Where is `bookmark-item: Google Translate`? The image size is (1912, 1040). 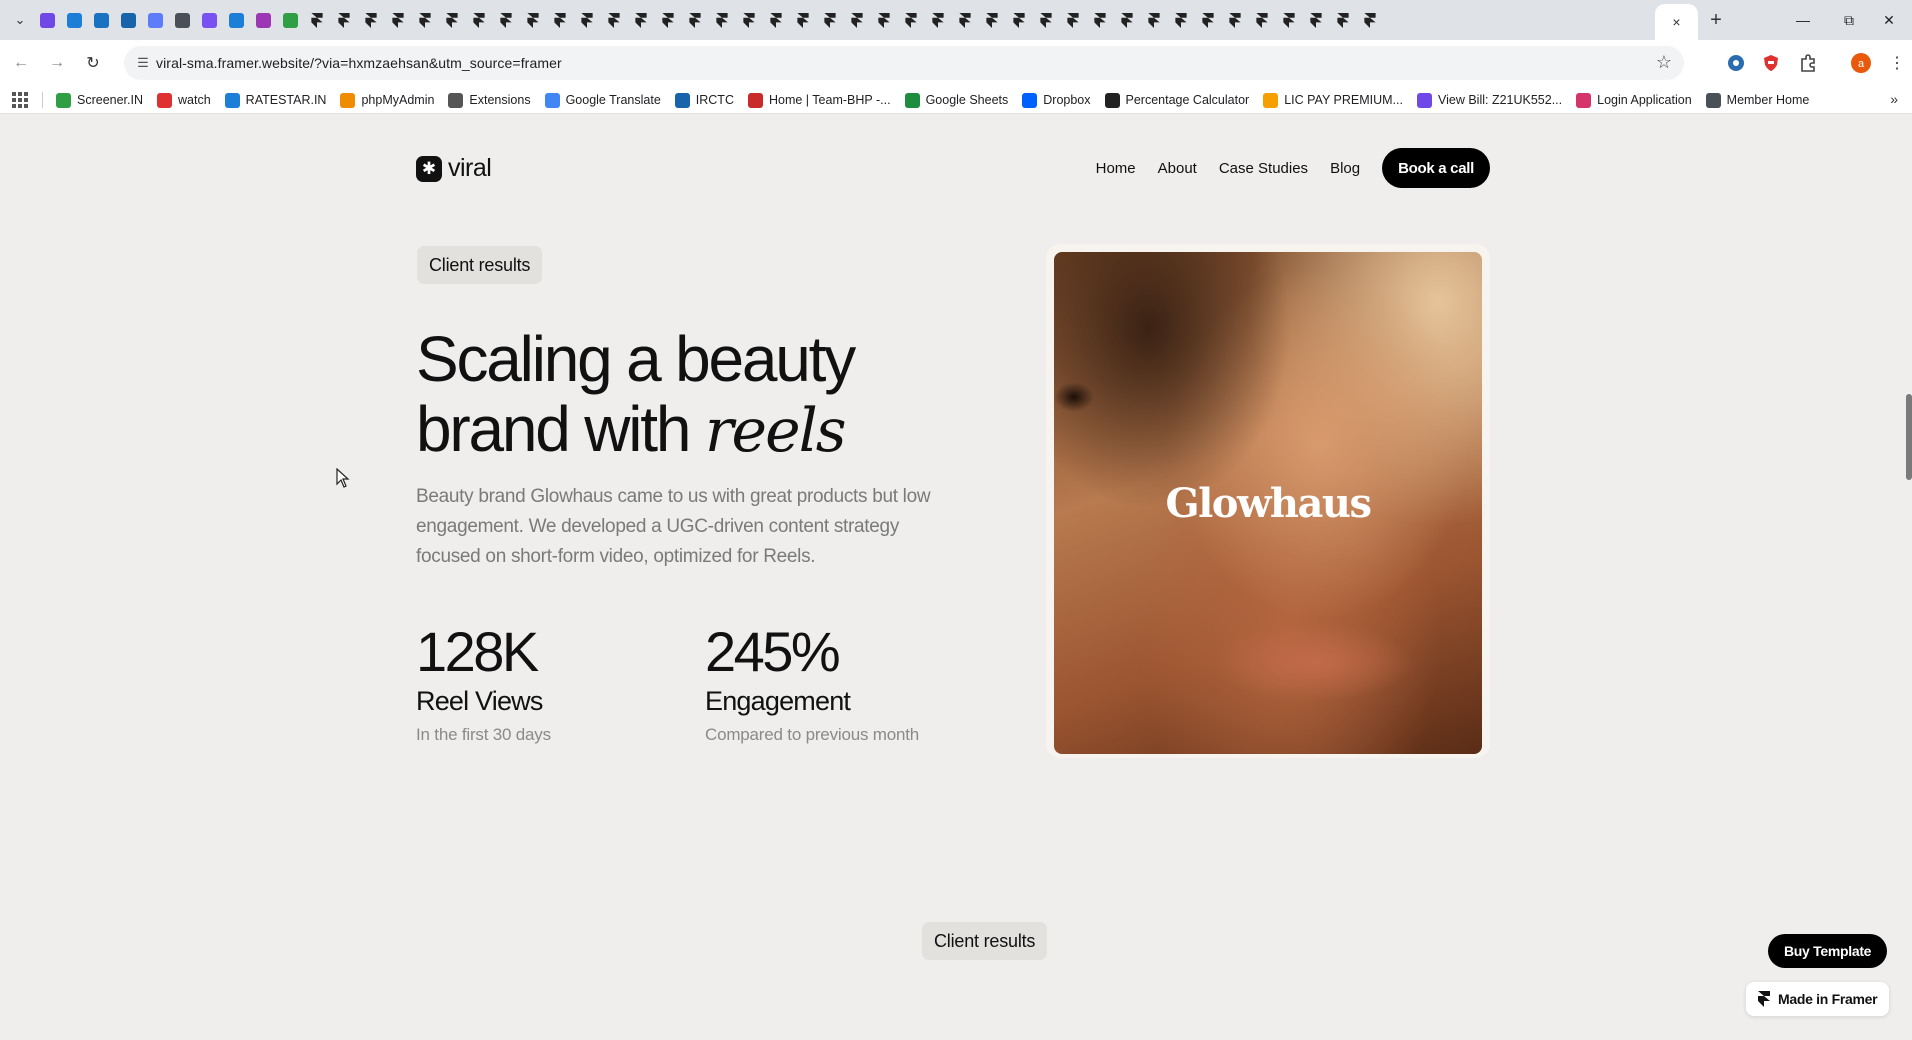 bookmark-item: Google Translate is located at coordinates (602, 100).